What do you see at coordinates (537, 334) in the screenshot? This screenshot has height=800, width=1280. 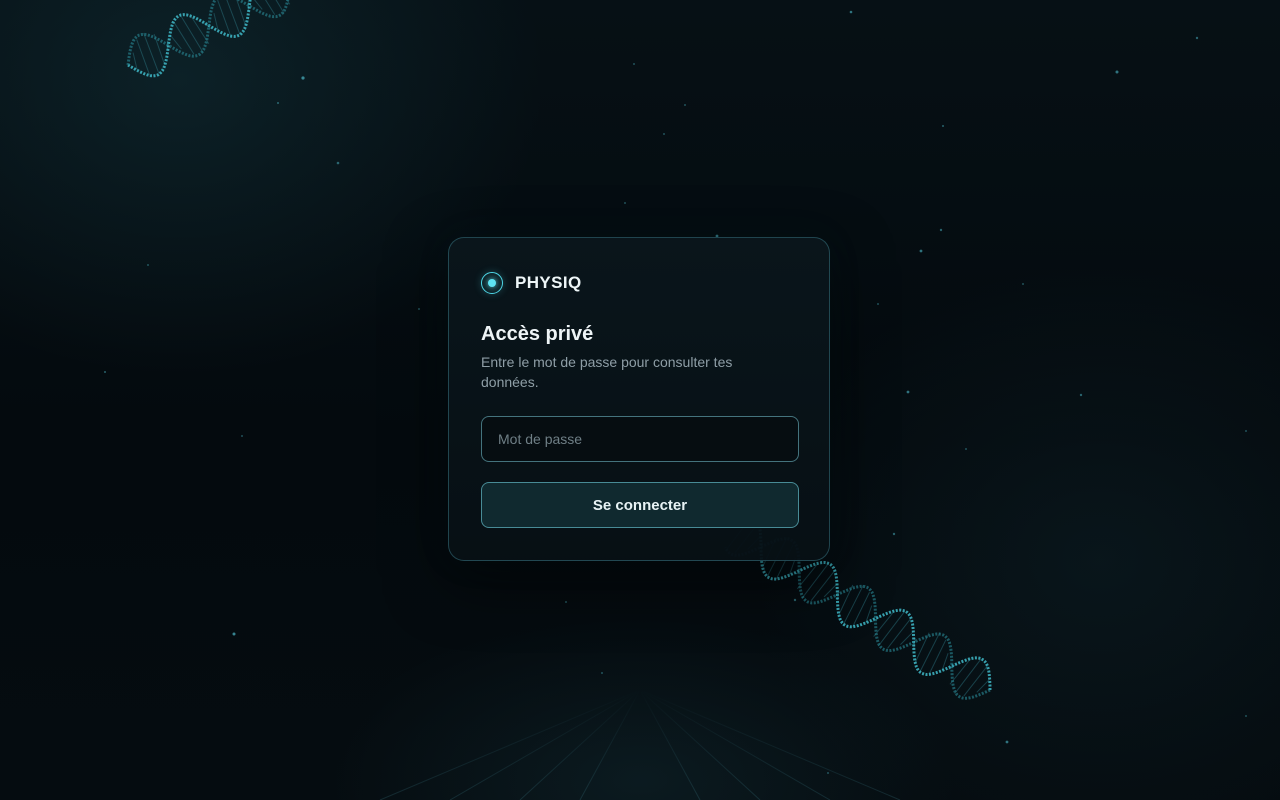 I see `page-title: Accès privé` at bounding box center [537, 334].